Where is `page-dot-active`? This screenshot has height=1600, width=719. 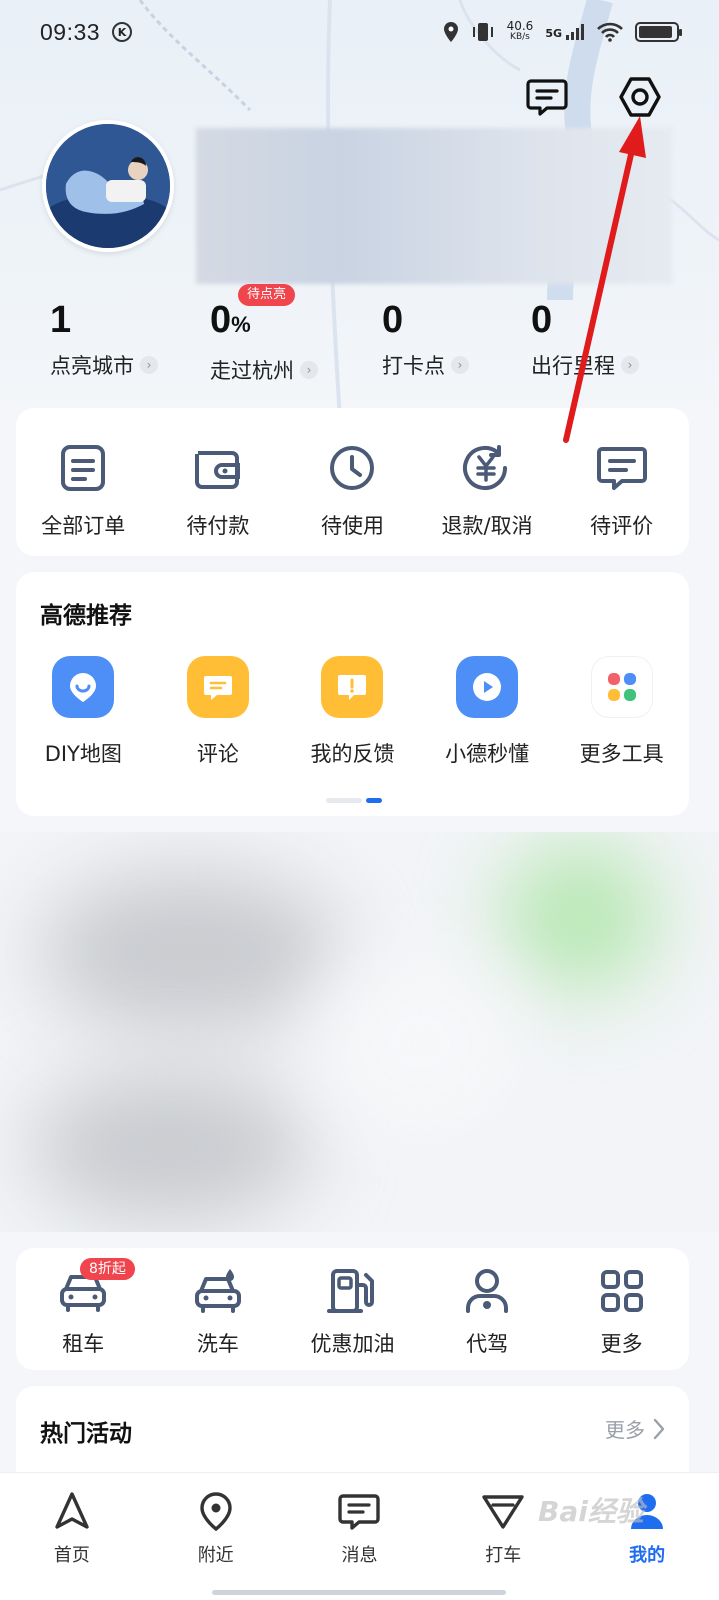 page-dot-active is located at coordinates (374, 800).